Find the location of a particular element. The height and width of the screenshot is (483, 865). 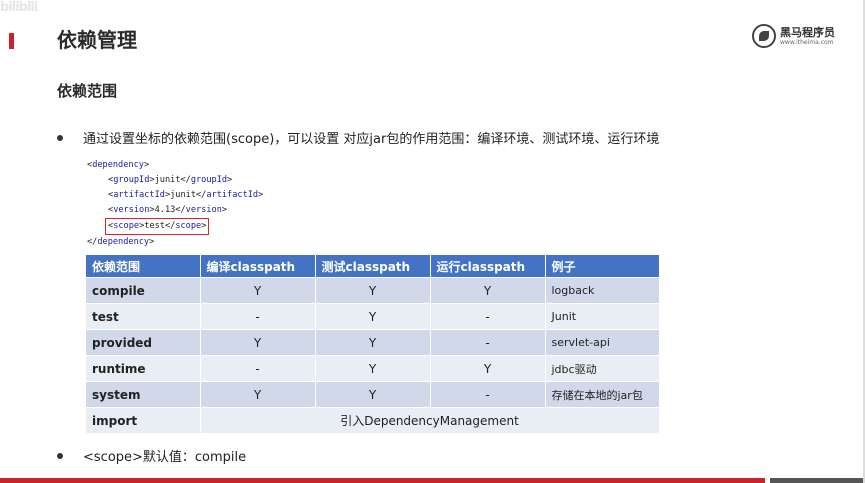

header-compile-classpath: 编译classpath is located at coordinates (258, 266).